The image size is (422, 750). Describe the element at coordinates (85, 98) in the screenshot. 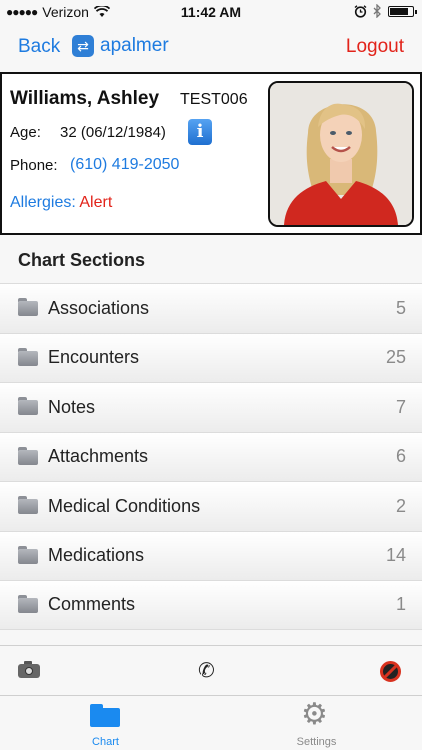

I see `patient-name: Williams, Ashley` at that location.